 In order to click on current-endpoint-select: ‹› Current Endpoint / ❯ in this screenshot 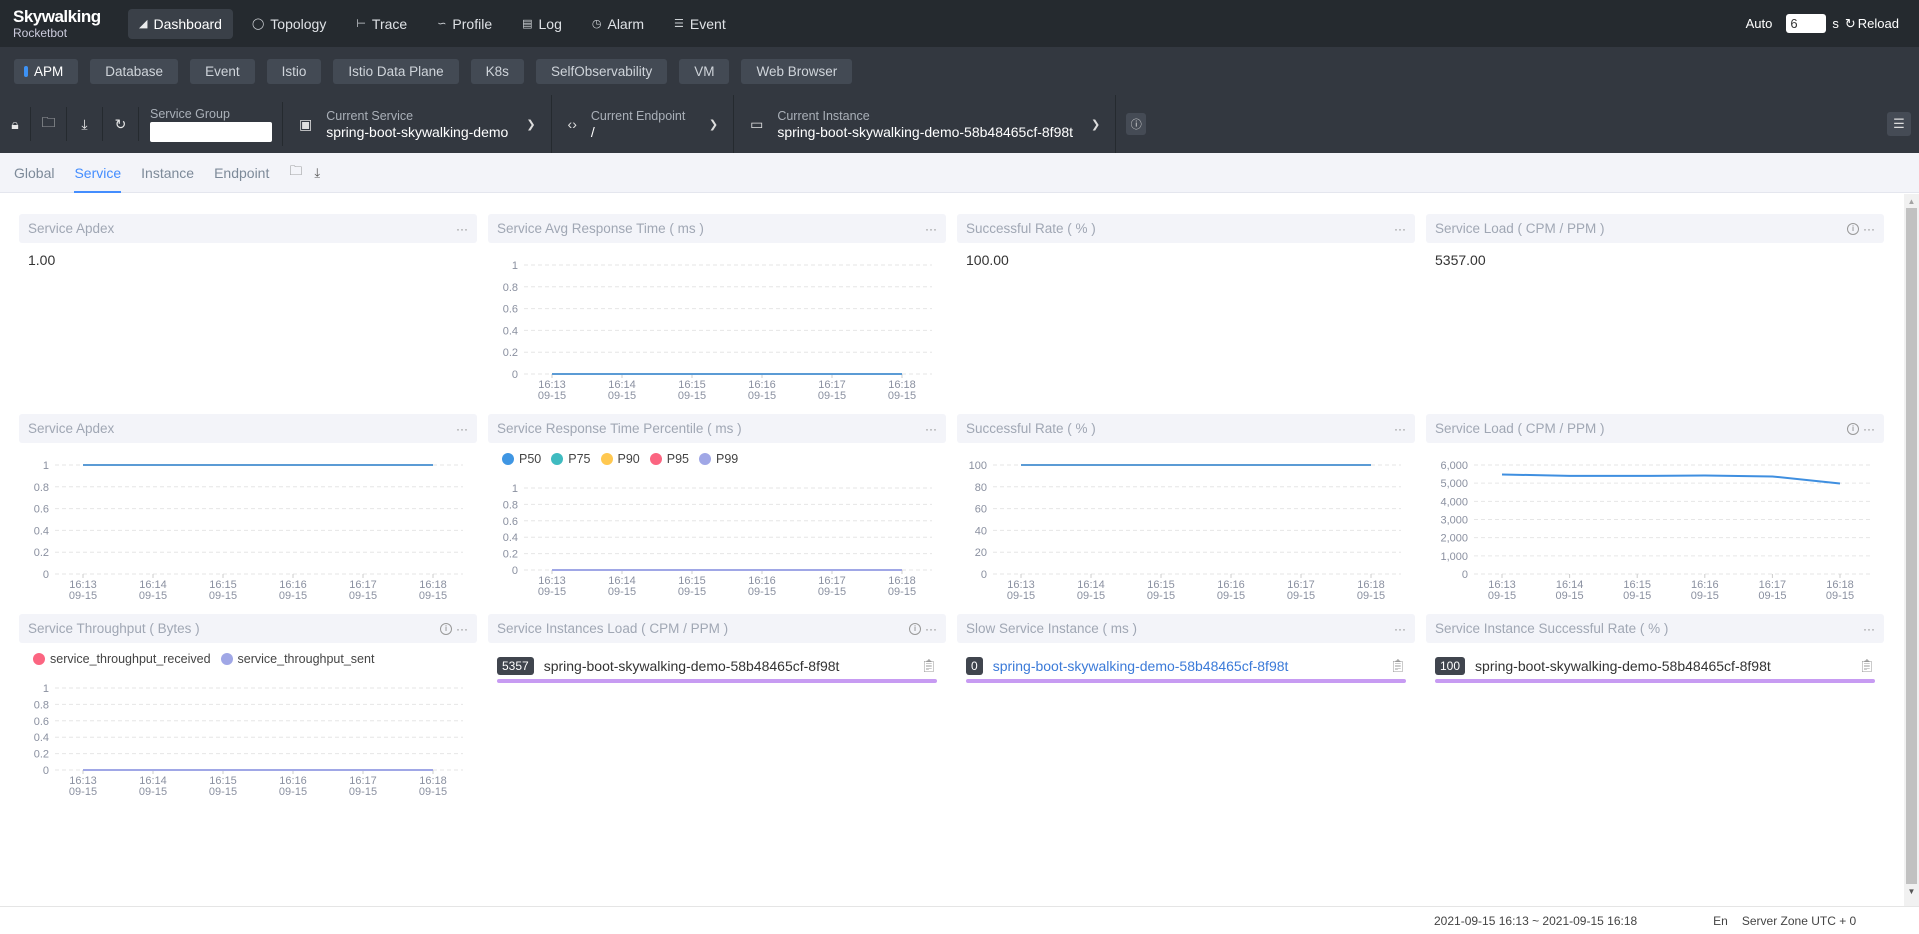, I will do `click(643, 124)`.